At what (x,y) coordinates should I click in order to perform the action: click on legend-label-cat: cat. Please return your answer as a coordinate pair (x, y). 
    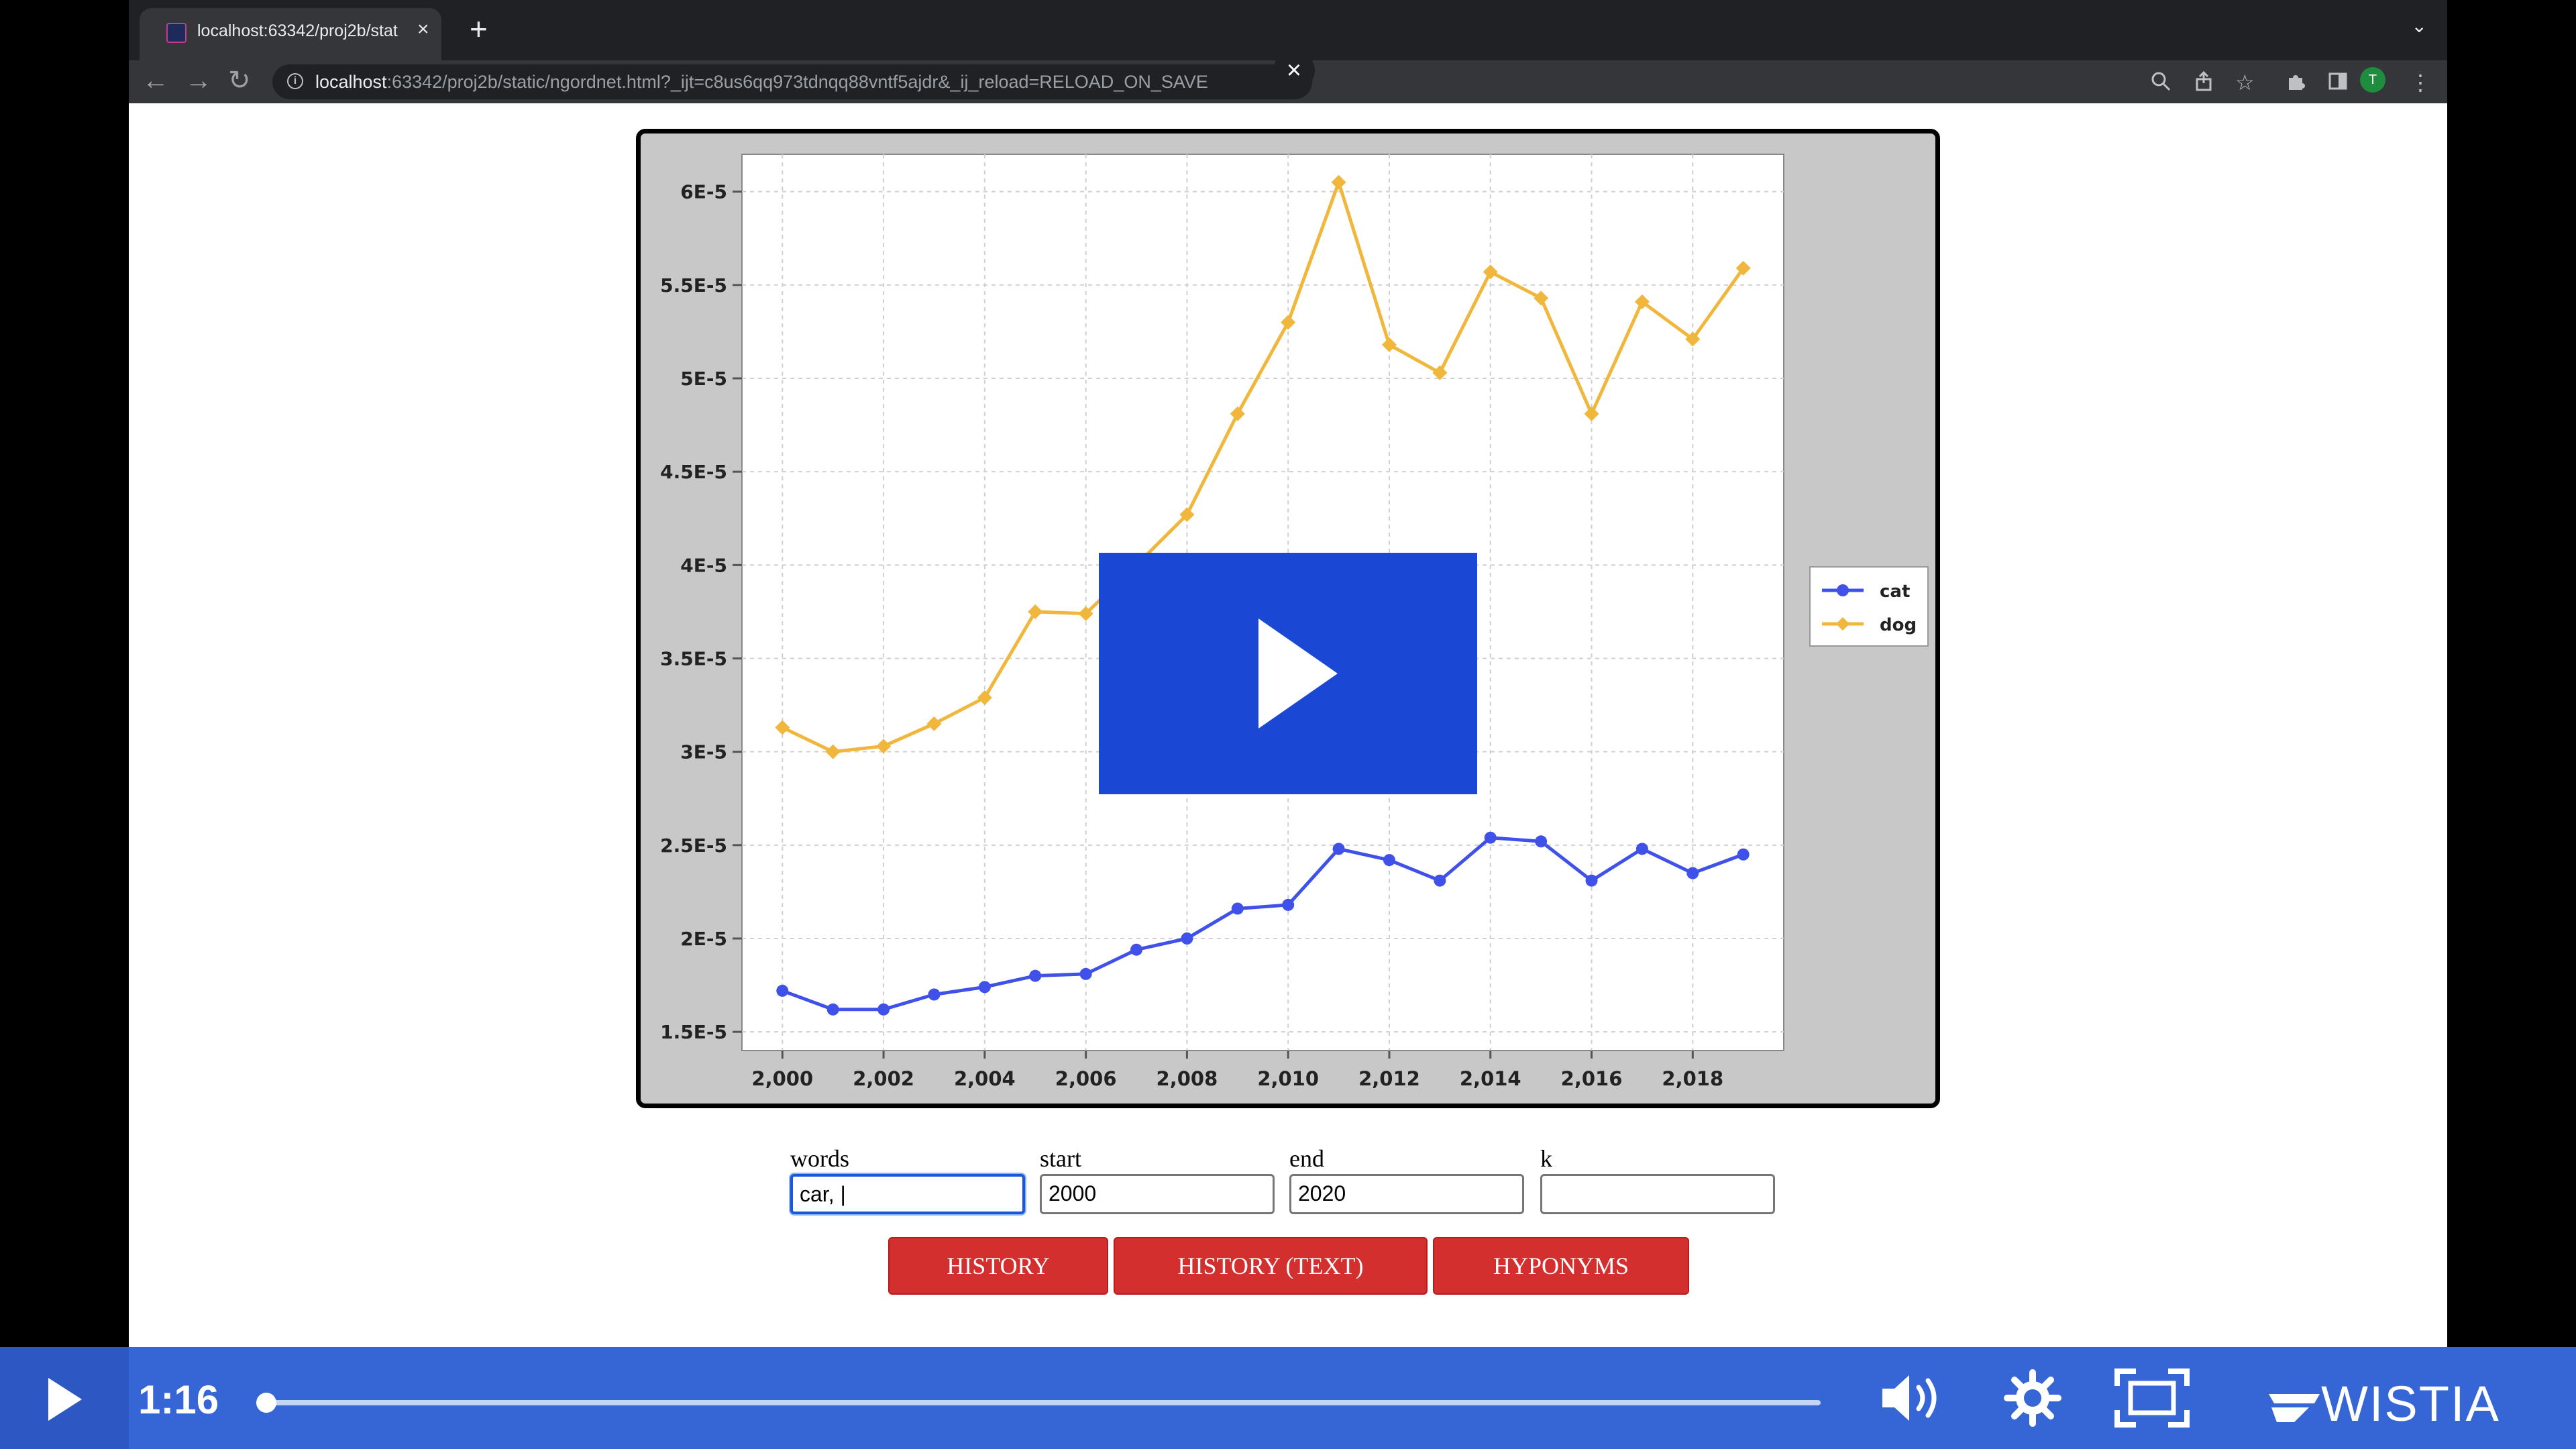
    Looking at the image, I should click on (1895, 592).